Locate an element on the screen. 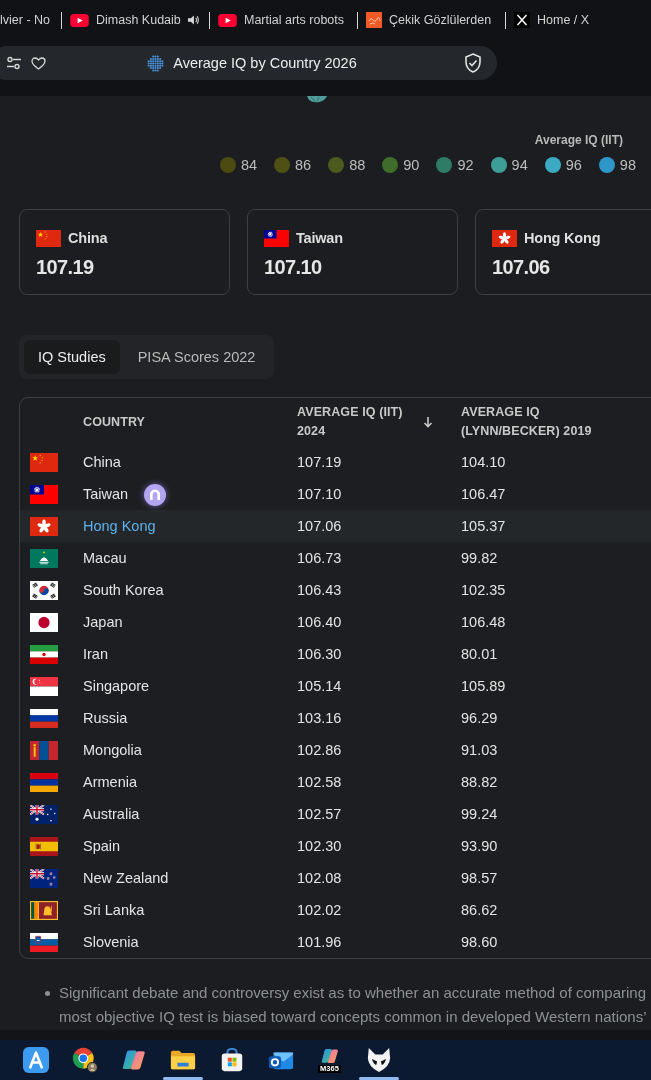  table-cell: 88.82 is located at coordinates (479, 782).